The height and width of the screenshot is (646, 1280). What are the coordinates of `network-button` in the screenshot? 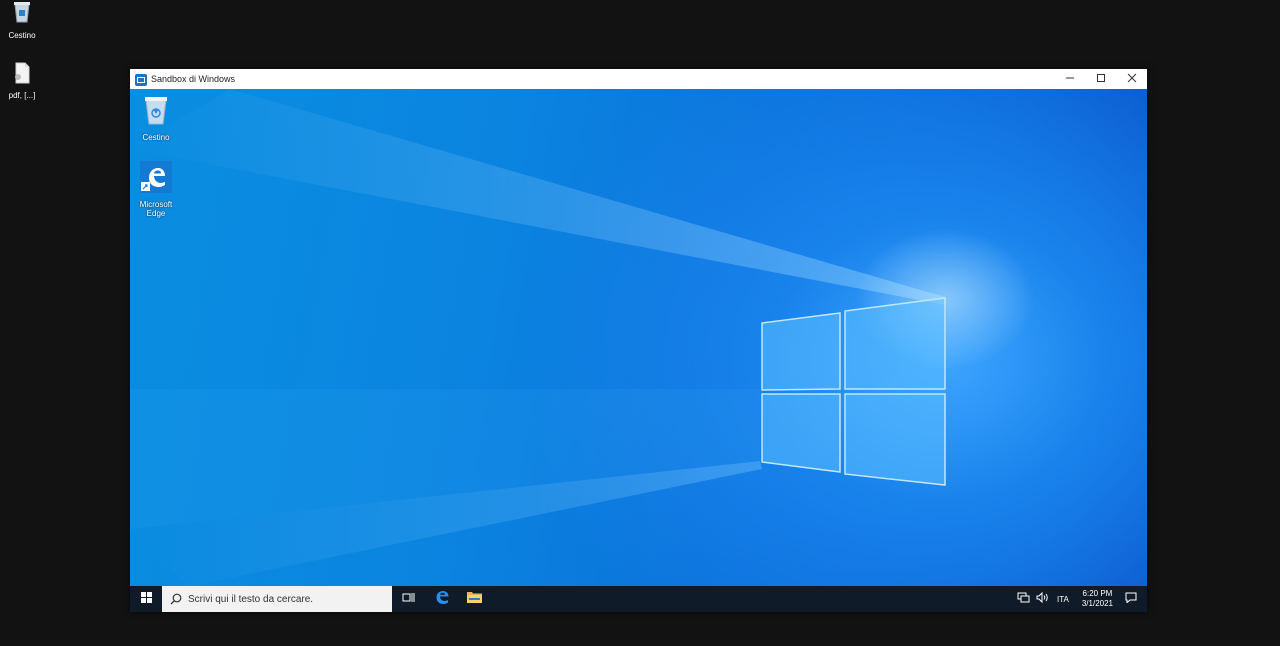 It's located at (1023, 599).